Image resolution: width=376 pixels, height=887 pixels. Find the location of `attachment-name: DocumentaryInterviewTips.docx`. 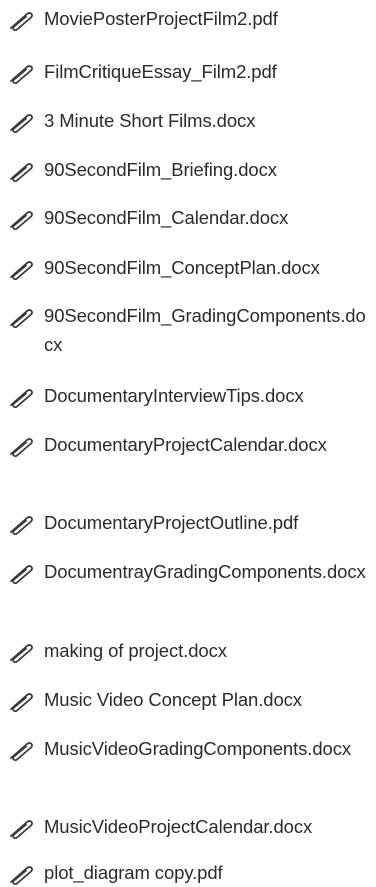

attachment-name: DocumentaryInterviewTips.docx is located at coordinates (174, 395).